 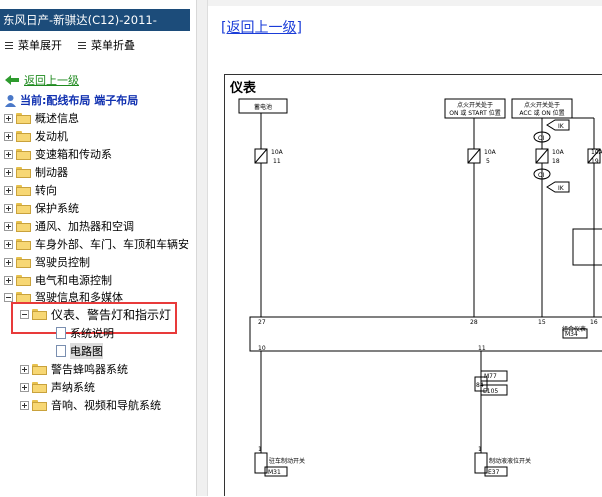 What do you see at coordinates (73, 387) in the screenshot?
I see `tree-item-label: 声纳系统` at bounding box center [73, 387].